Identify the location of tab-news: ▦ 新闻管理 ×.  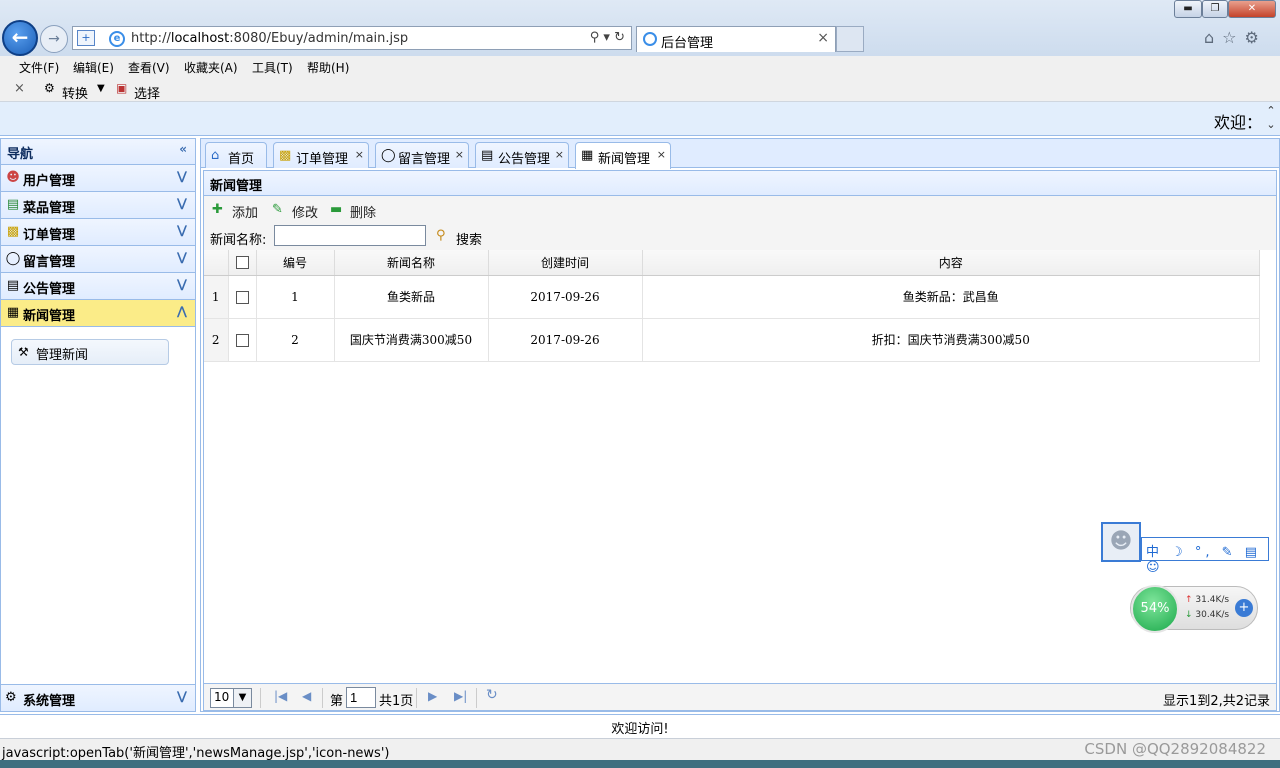
(623, 155).